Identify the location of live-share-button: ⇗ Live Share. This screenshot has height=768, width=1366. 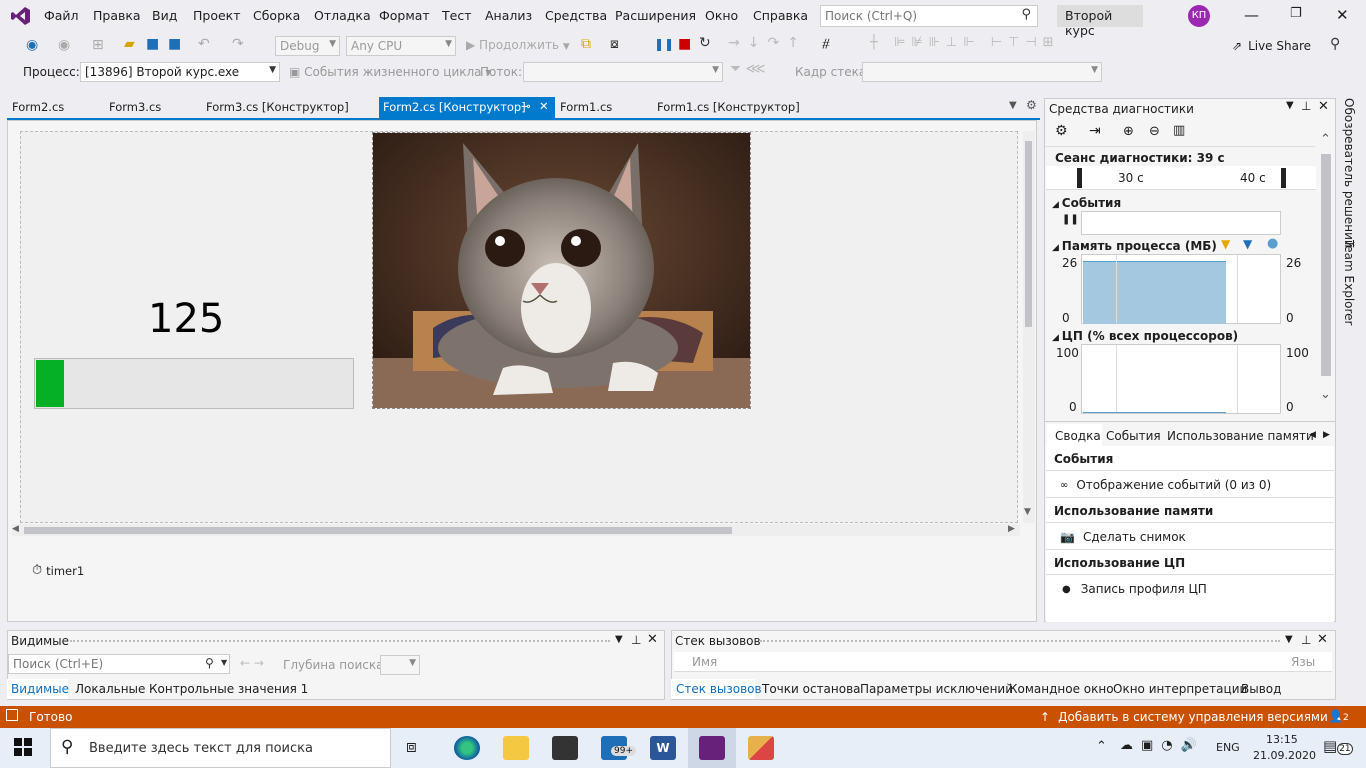
(1271, 46).